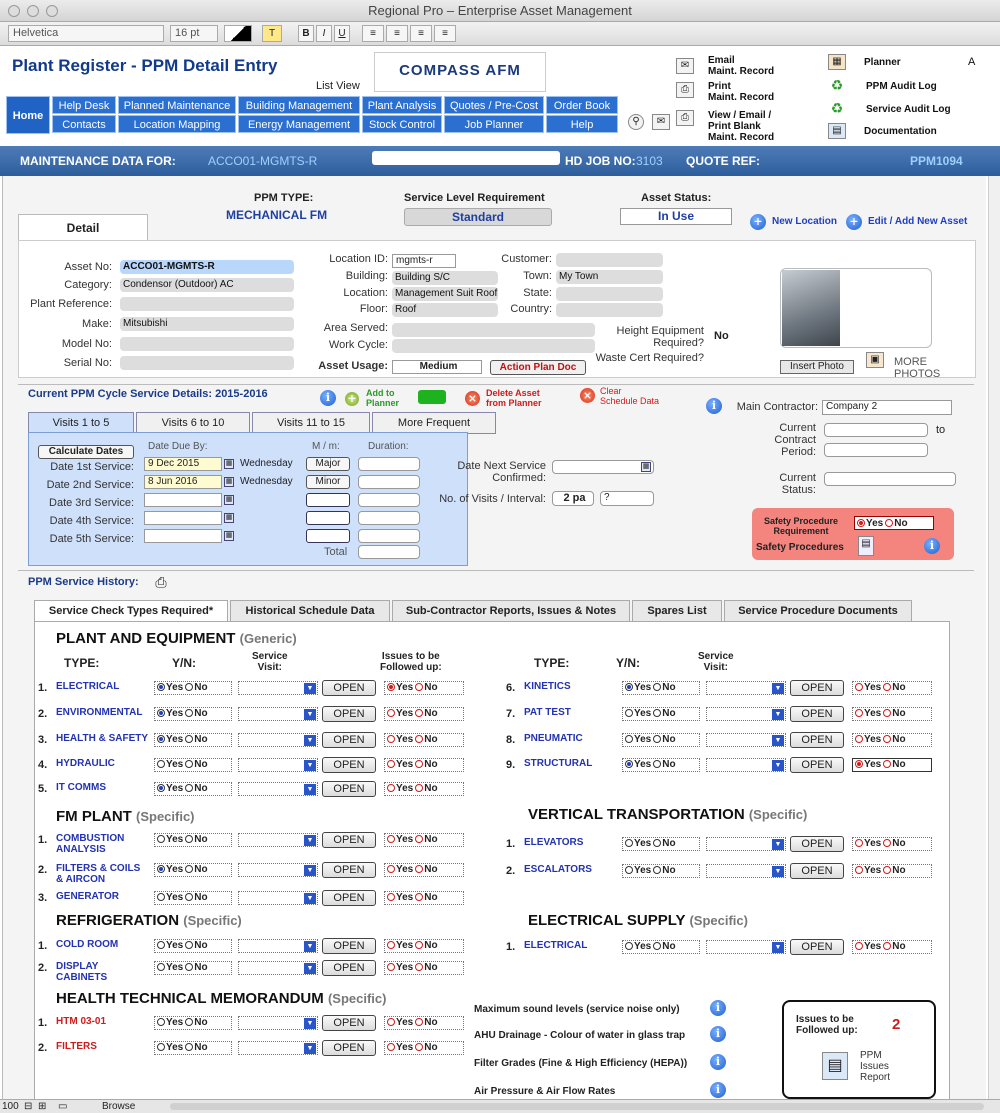  I want to click on bold-button: B, so click(306, 33).